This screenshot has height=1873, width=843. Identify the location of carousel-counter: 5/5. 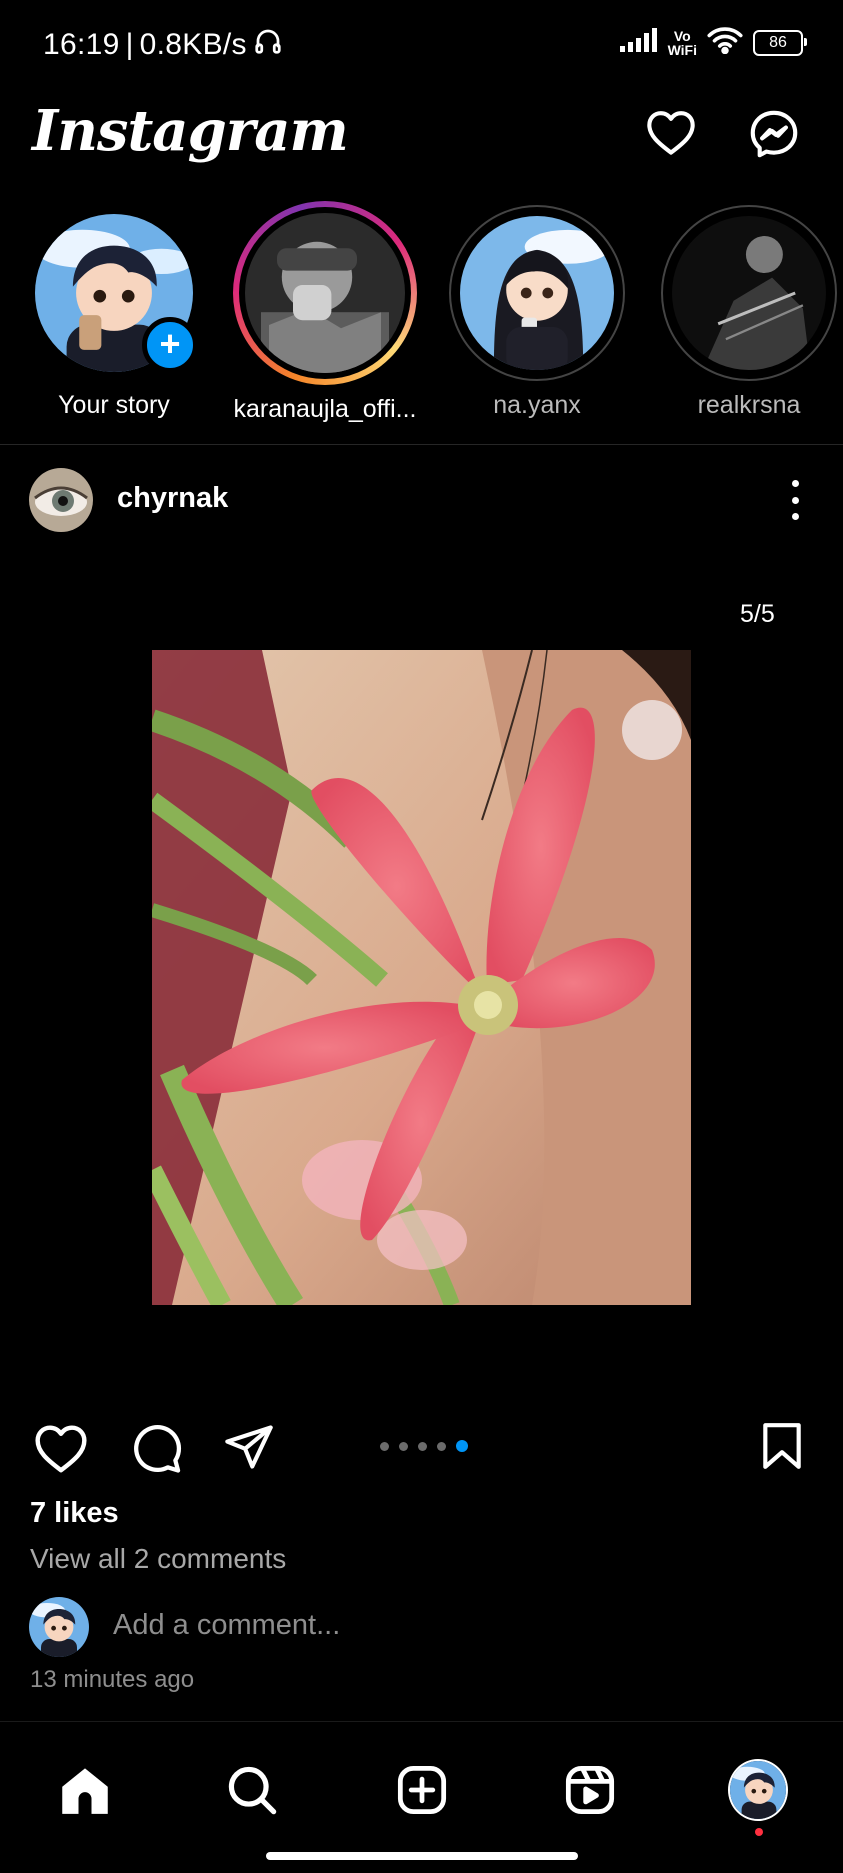
(757, 614).